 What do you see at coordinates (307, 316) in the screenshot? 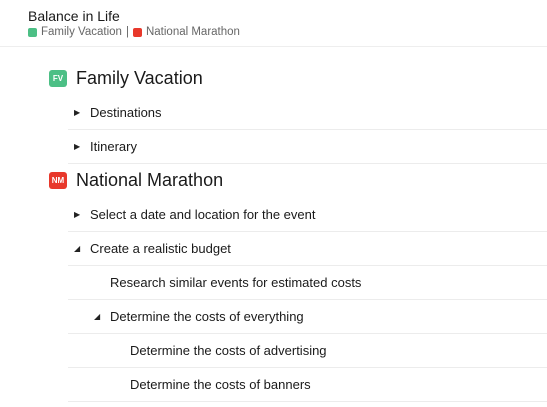
I see `outline-item: ◢ Determine the costs of everything` at bounding box center [307, 316].